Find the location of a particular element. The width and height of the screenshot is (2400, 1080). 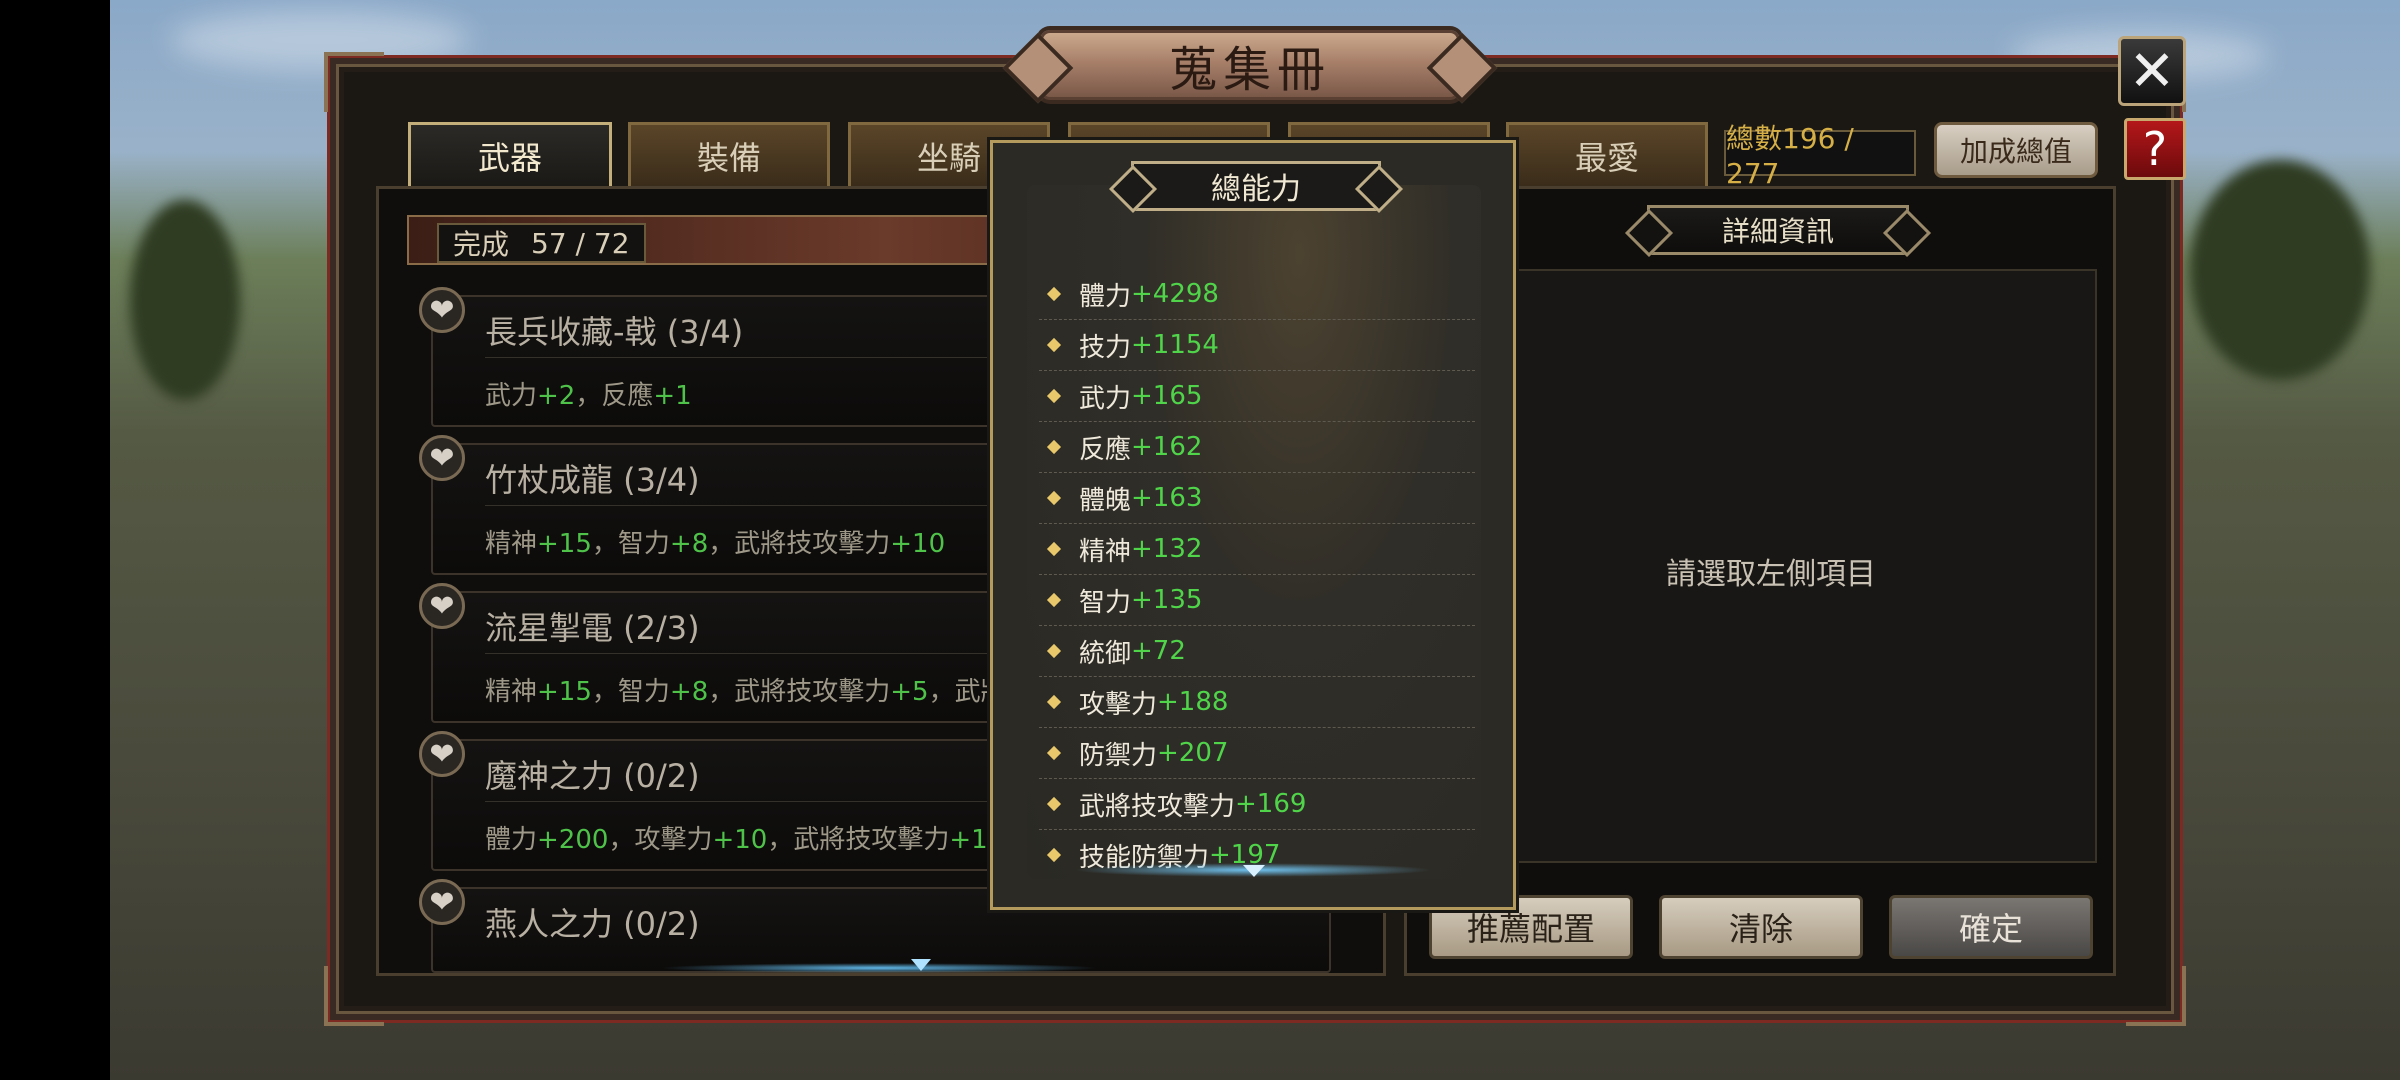

stat-row: 體力 +4298 is located at coordinates (1257, 294).